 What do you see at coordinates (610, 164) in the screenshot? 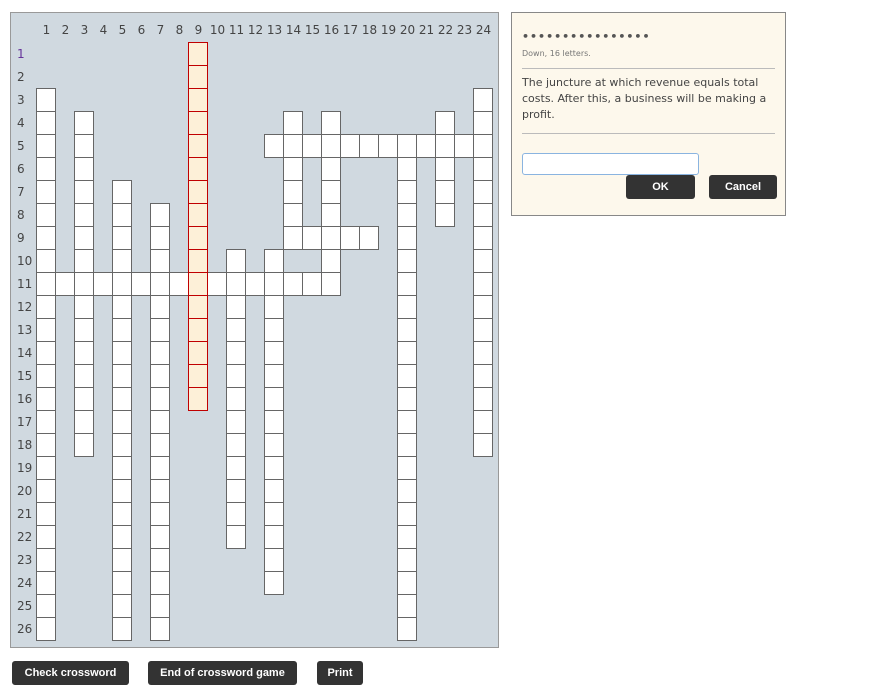
I see `answer-input` at bounding box center [610, 164].